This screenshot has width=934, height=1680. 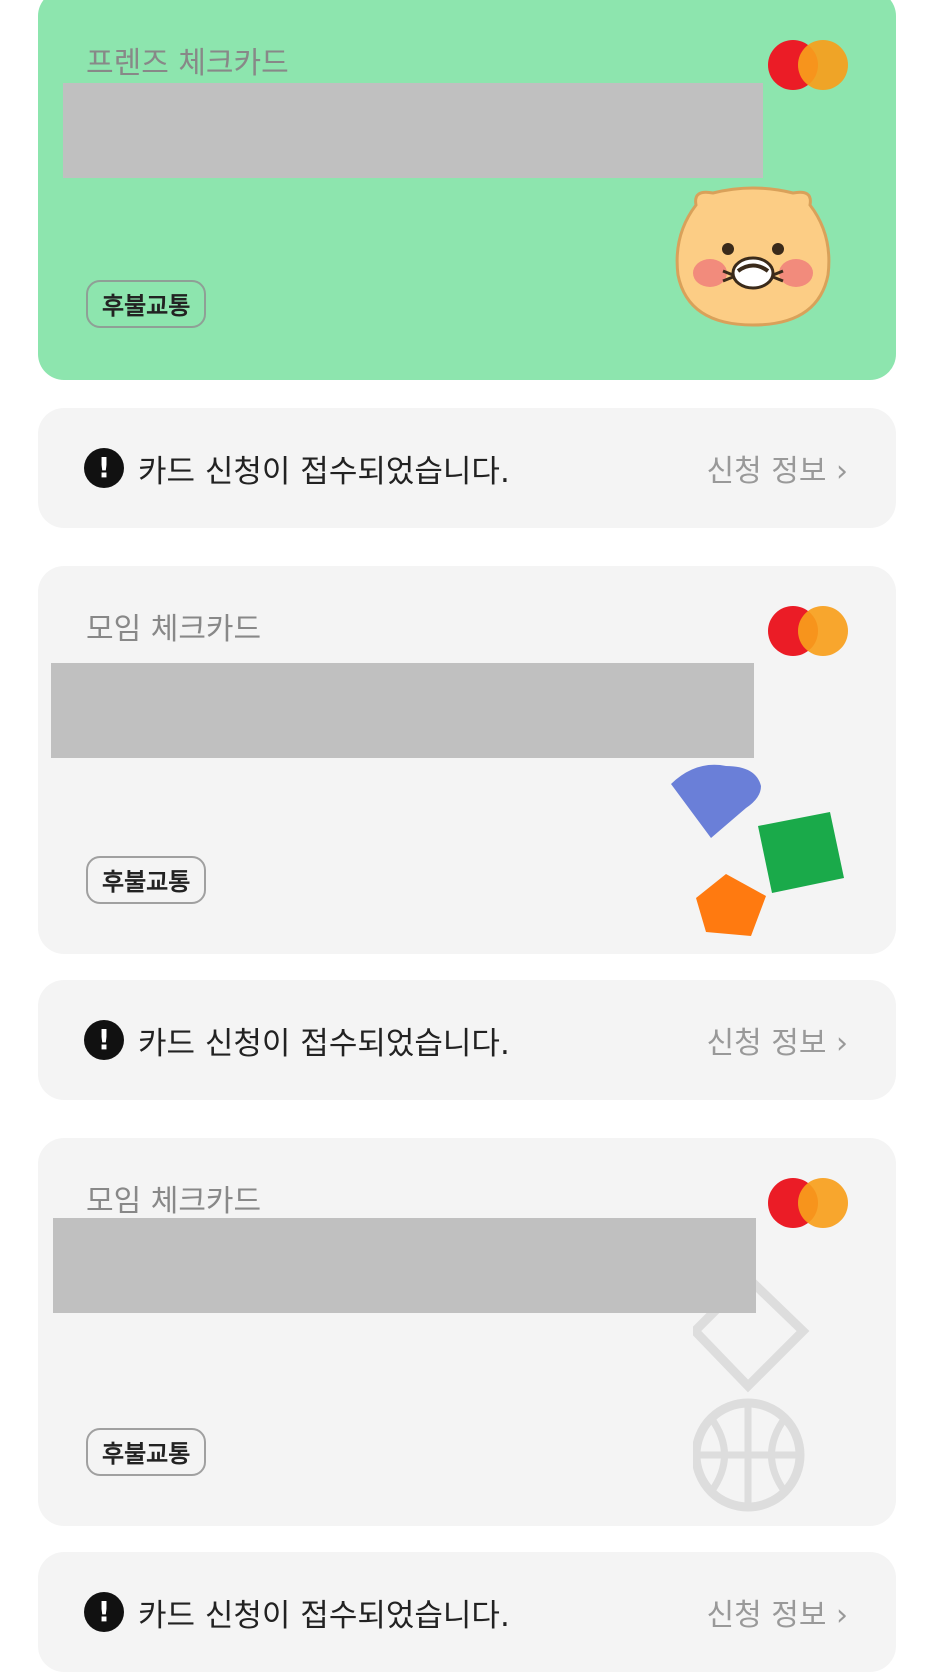 I want to click on card-title: 프렌즈 체크카드, so click(x=187, y=63).